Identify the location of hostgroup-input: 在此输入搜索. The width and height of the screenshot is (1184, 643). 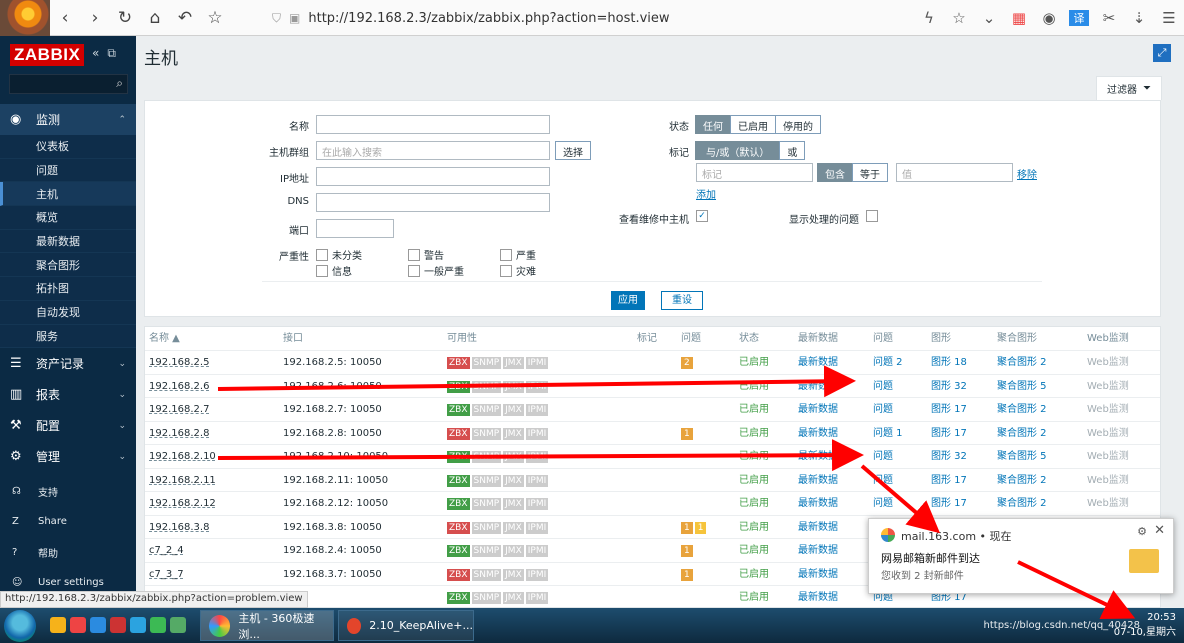
(433, 150).